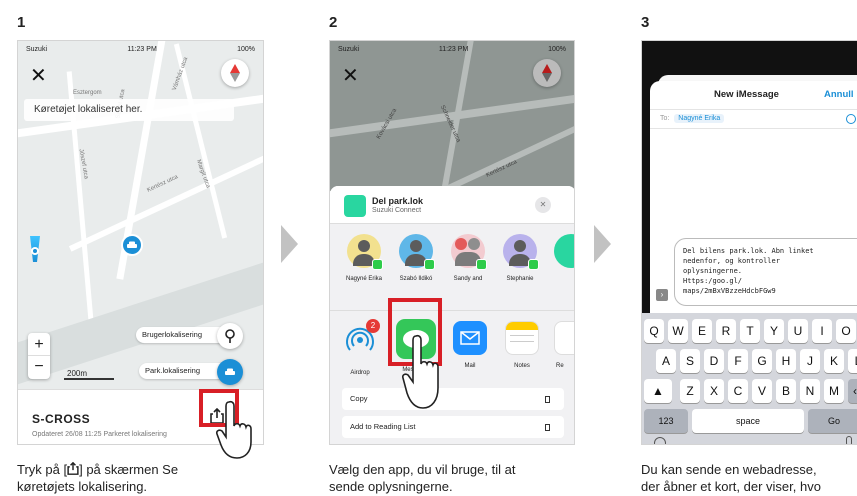 The height and width of the screenshot is (496, 857). Describe the element at coordinates (422, 469) in the screenshot. I see `caption-text: Vælg den app, du vil bruge, til at` at that location.